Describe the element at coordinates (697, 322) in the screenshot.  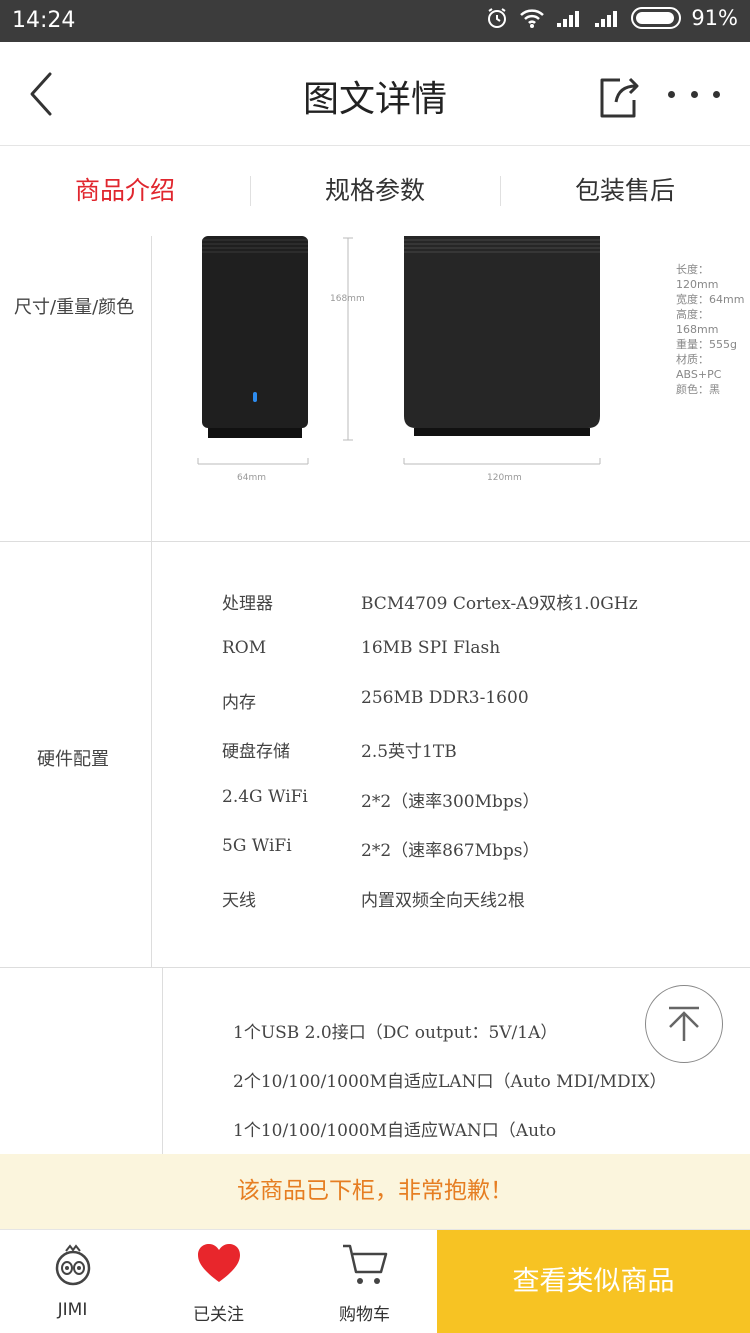
I see `side-spec-line: 高度：168mm` at that location.